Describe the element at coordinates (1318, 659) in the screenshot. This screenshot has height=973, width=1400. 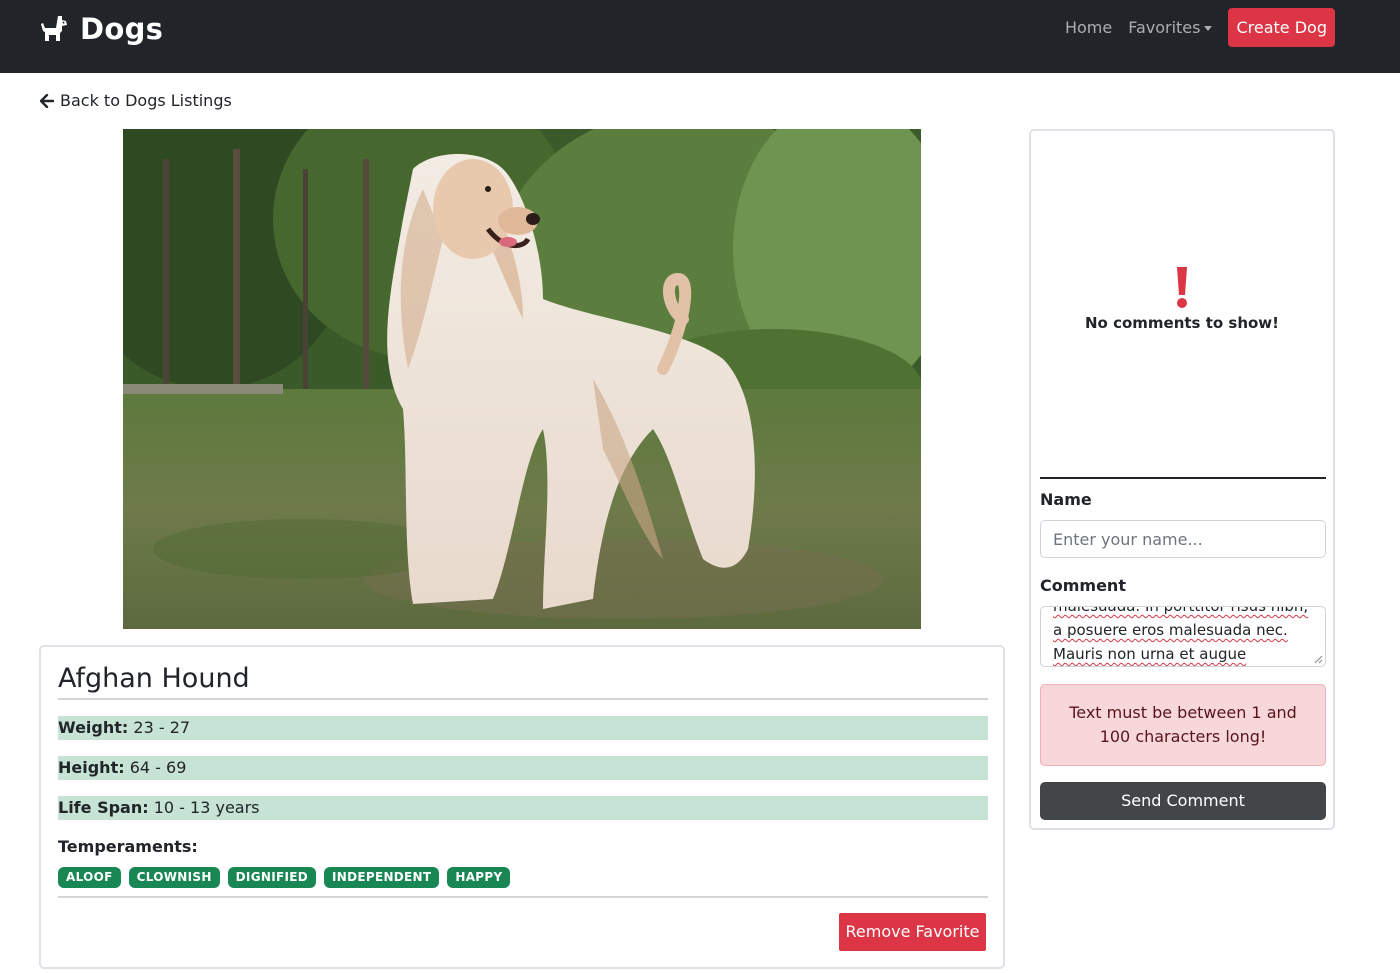
I see `resize-handle-icon` at that location.